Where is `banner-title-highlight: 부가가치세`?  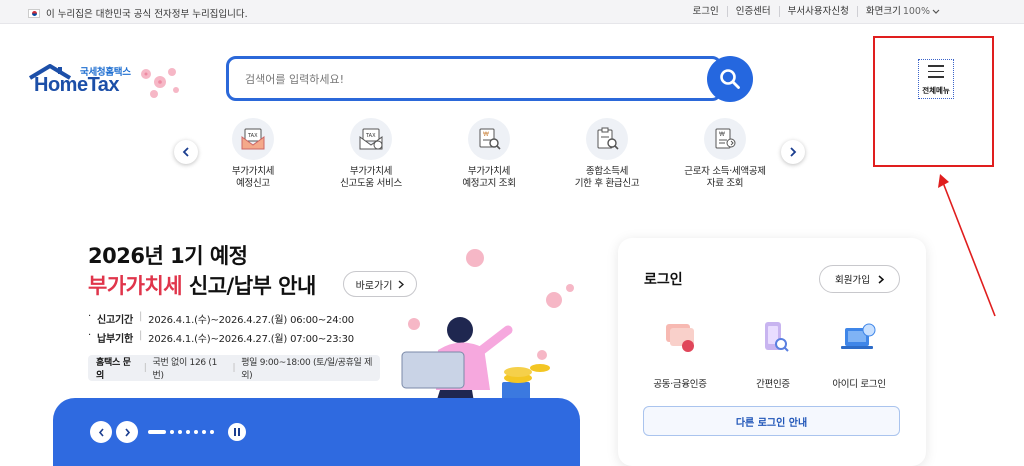
banner-title-highlight: 부가가치세 is located at coordinates (135, 286).